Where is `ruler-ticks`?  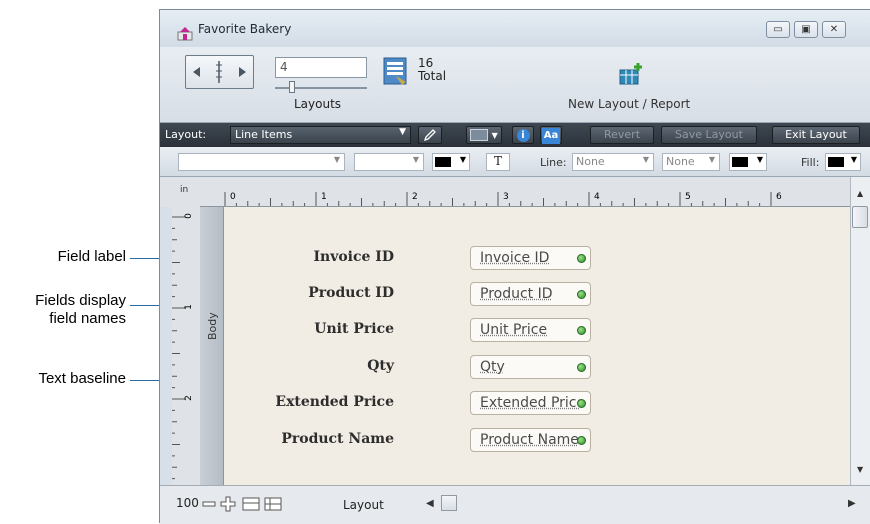
ruler-ticks is located at coordinates (525, 192).